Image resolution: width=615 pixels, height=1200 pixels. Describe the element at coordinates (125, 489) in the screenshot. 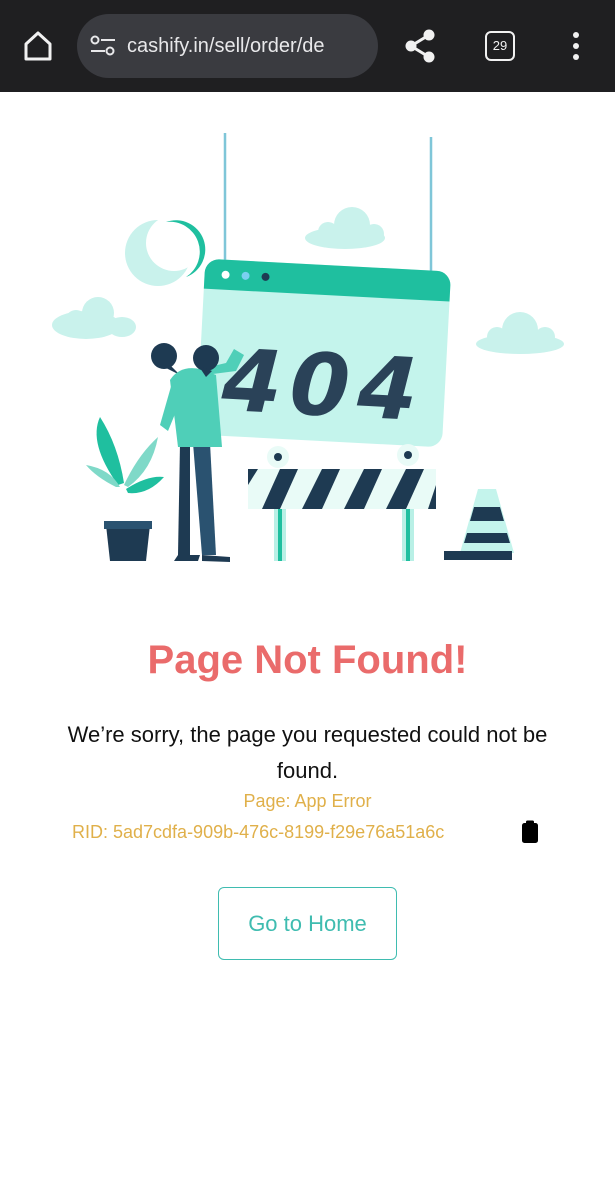

I see `plant-icon` at that location.